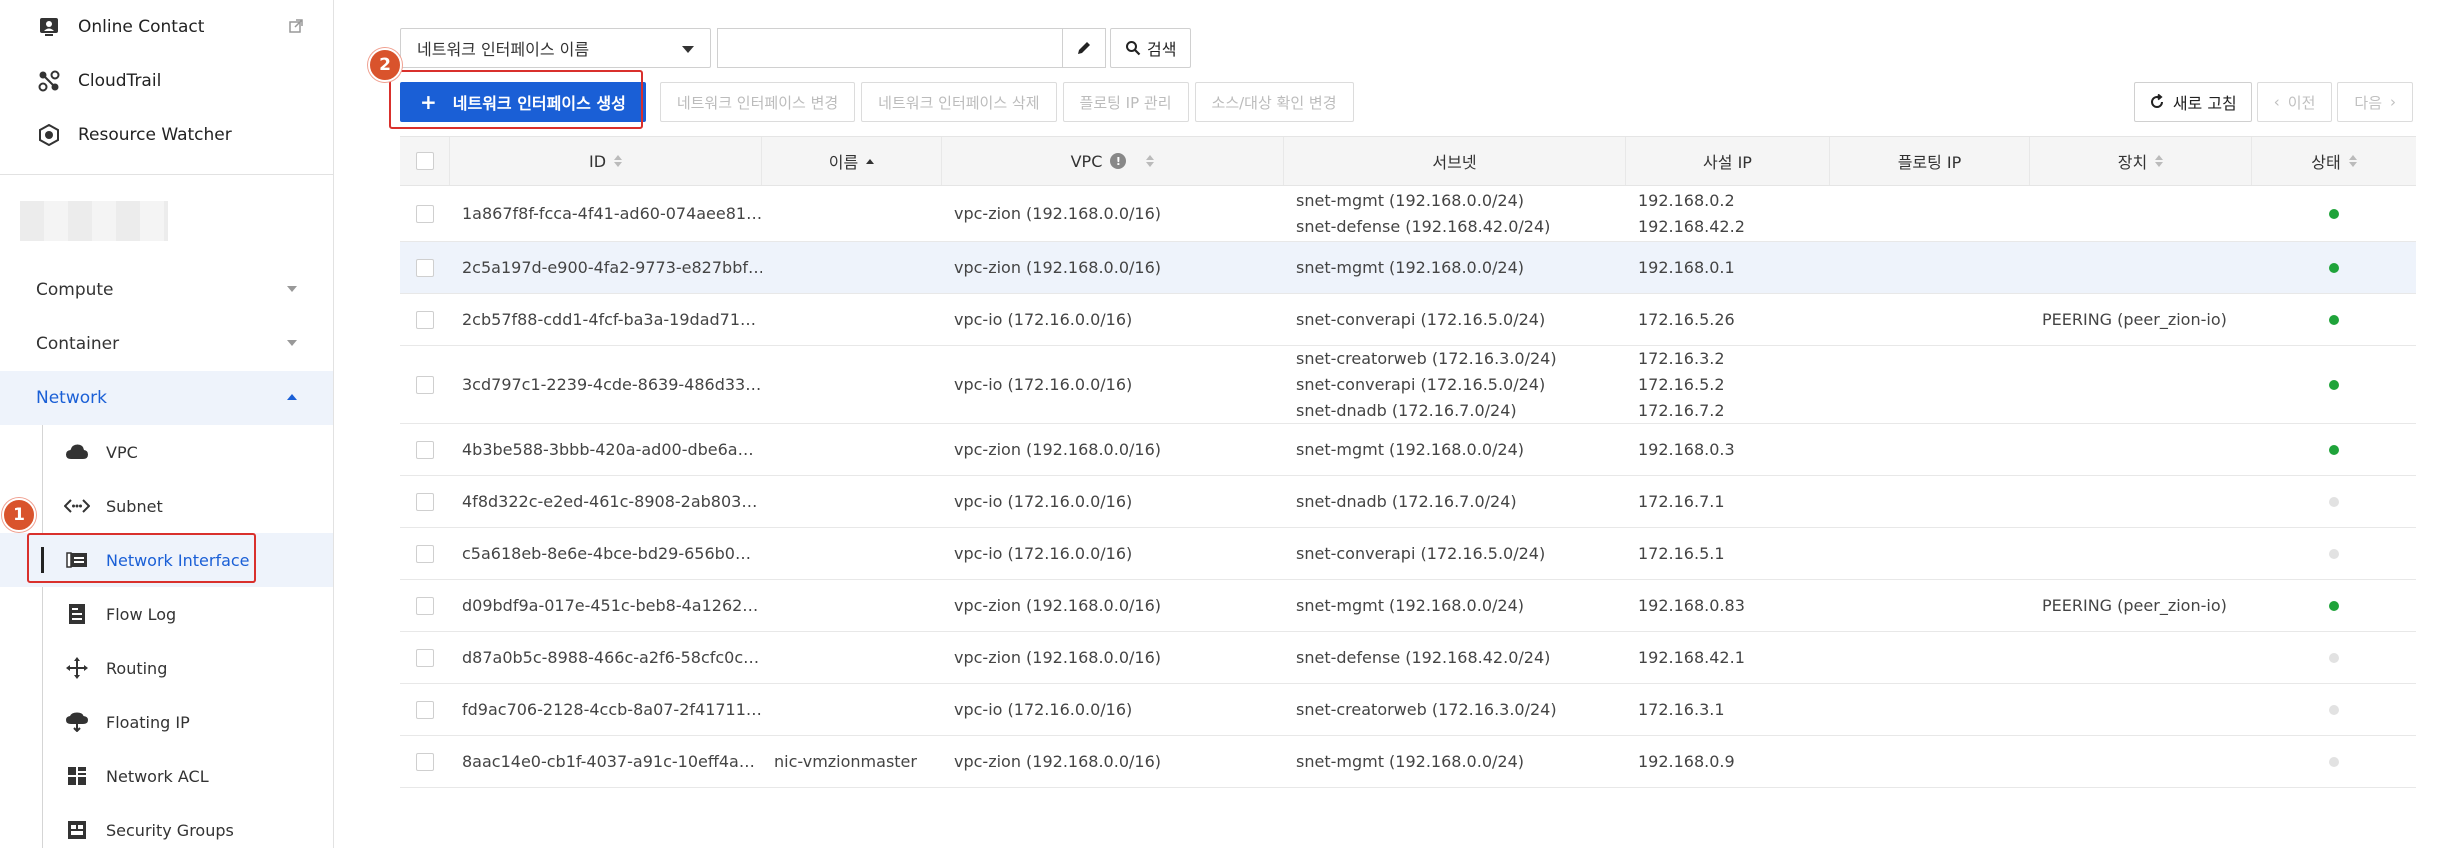 This screenshot has height=848, width=2443. I want to click on sidebar-item-online-contact: Online Contact, so click(166, 27).